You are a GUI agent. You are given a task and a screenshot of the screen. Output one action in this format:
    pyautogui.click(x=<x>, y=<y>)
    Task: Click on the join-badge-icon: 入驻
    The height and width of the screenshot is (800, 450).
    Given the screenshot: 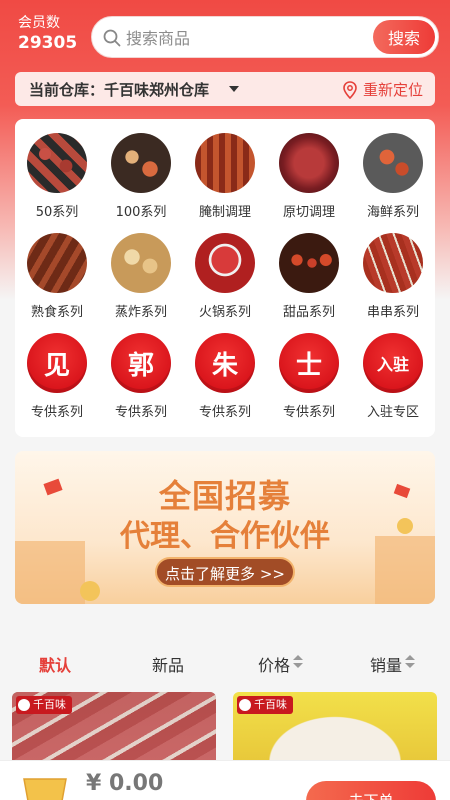 What is the action you would take?
    pyautogui.click(x=393, y=363)
    